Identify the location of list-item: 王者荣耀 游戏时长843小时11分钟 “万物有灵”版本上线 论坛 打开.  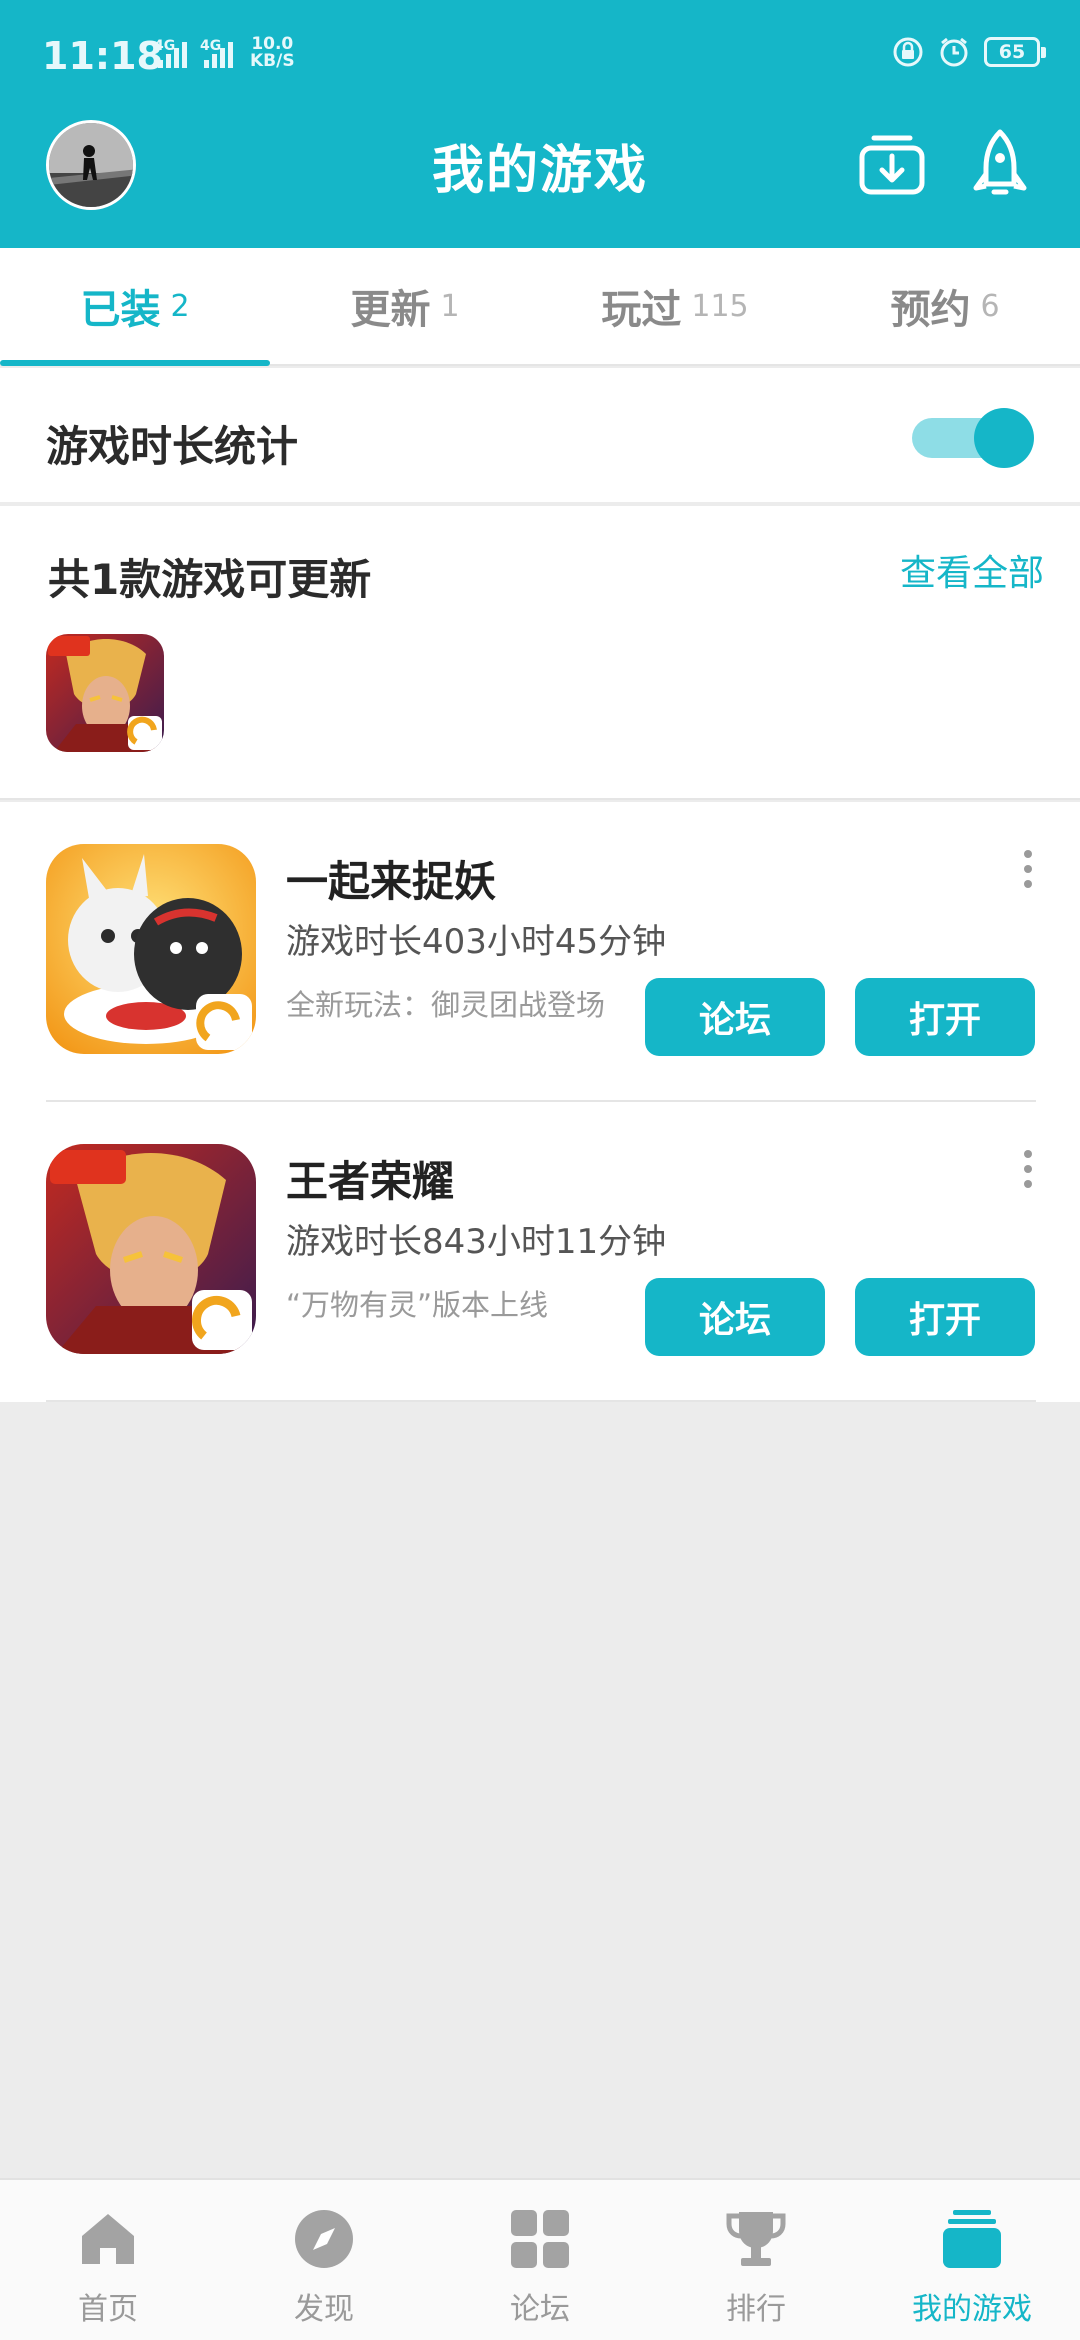
(541, 1252).